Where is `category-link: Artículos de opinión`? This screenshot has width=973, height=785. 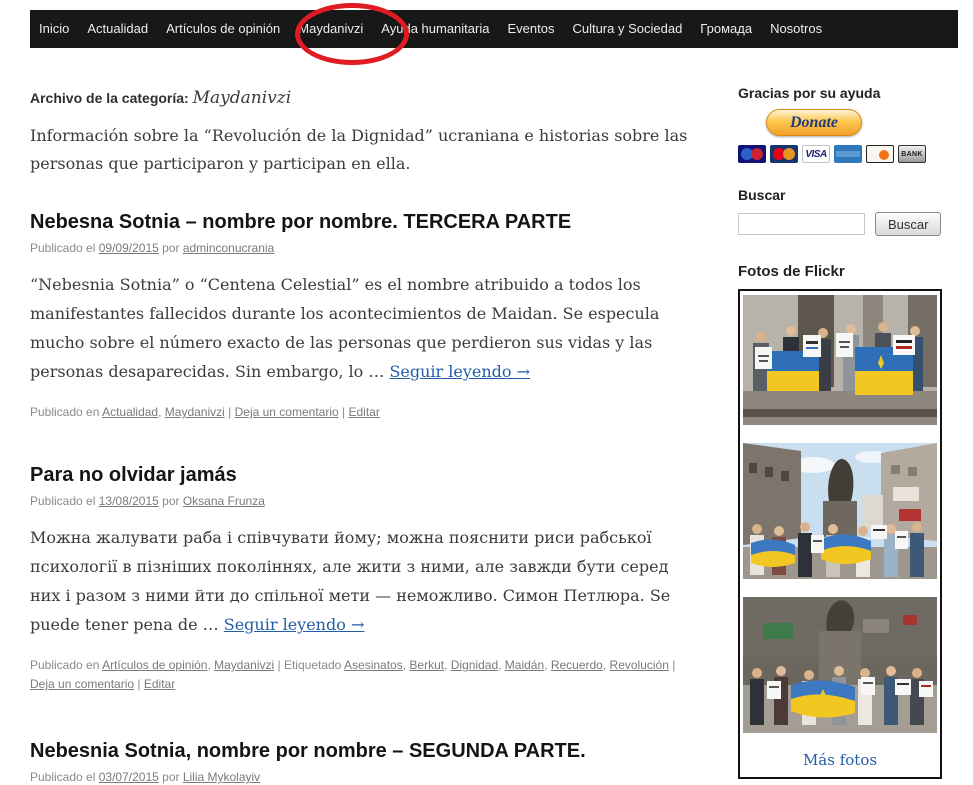 category-link: Artículos de opinión is located at coordinates (154, 665).